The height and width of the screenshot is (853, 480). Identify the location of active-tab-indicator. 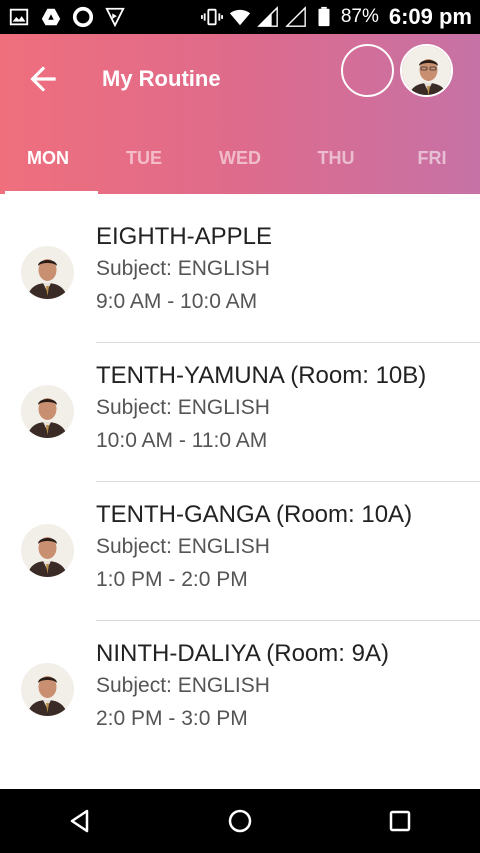
(51, 192).